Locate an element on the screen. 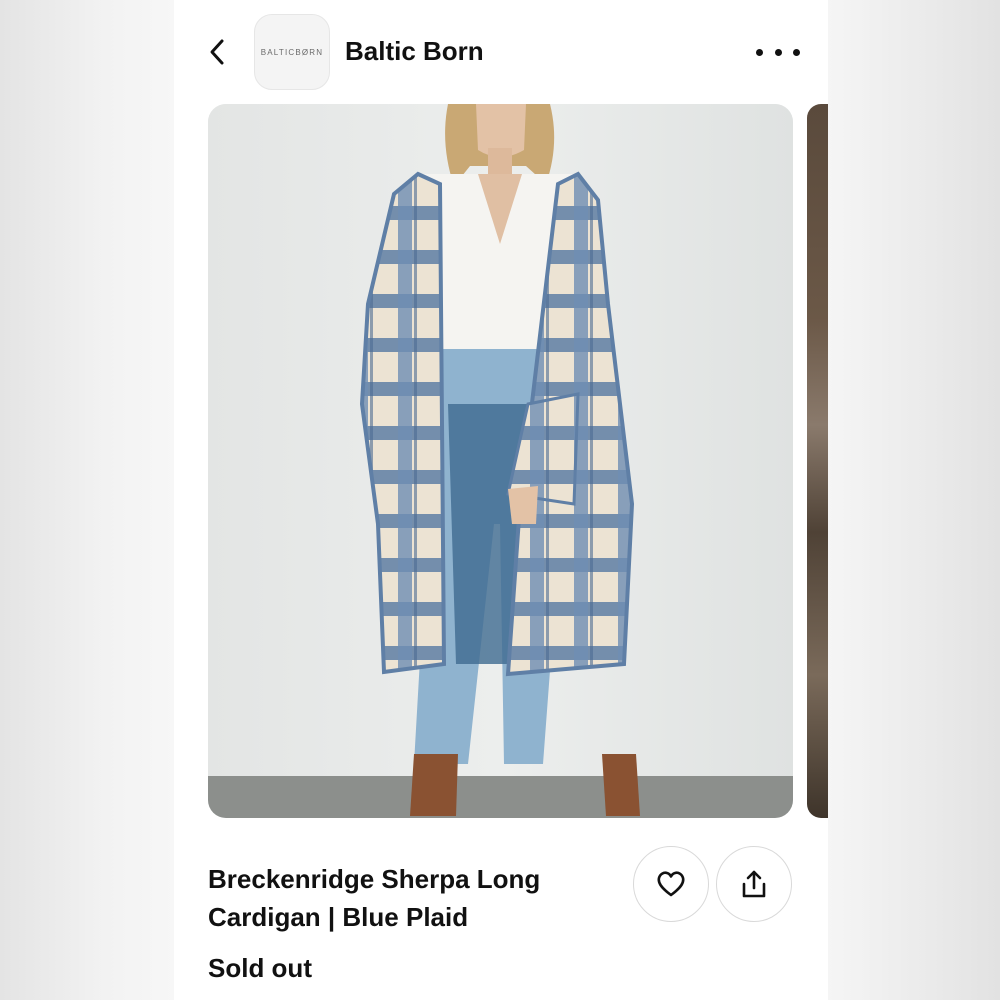 The width and height of the screenshot is (1000, 1000). brand-logo-text: BALTICBØRN is located at coordinates (292, 52).